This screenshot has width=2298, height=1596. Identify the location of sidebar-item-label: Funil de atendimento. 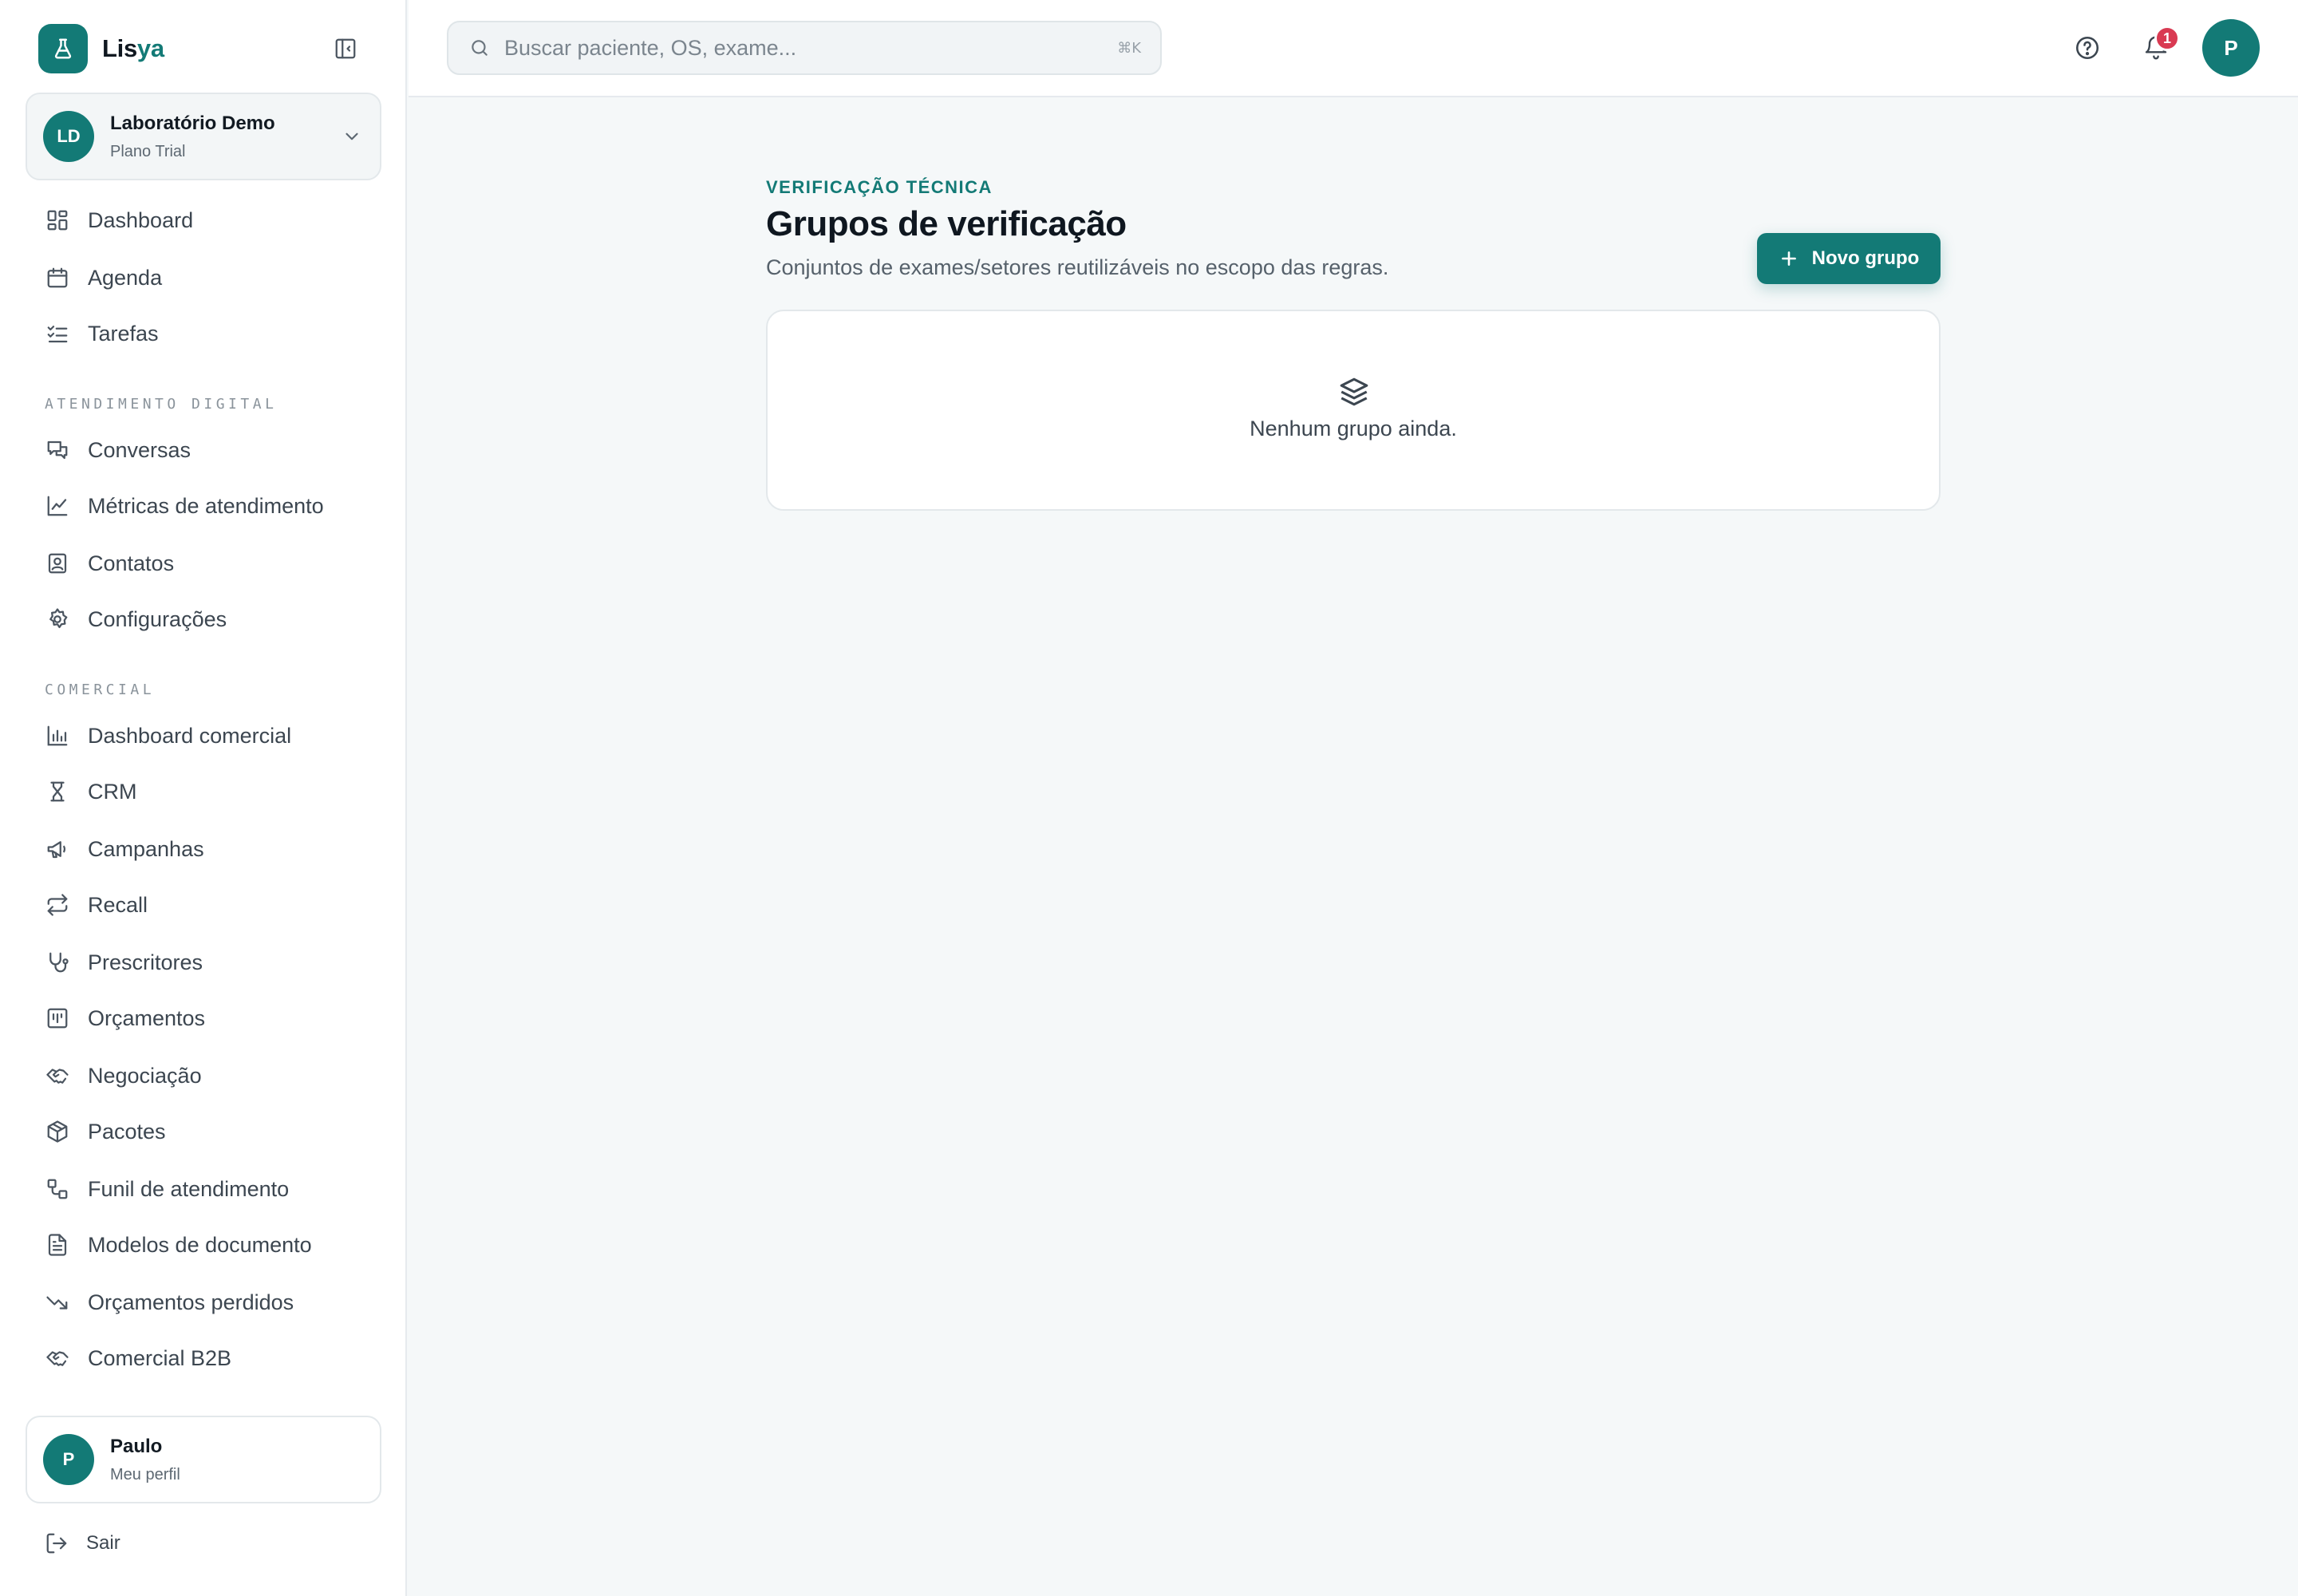
(189, 1188).